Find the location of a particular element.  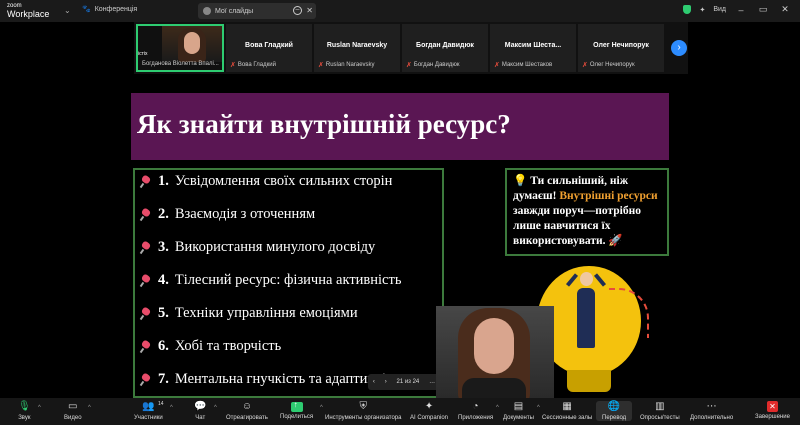

participants-button: 👥 14 Участники is located at coordinates (149, 411).